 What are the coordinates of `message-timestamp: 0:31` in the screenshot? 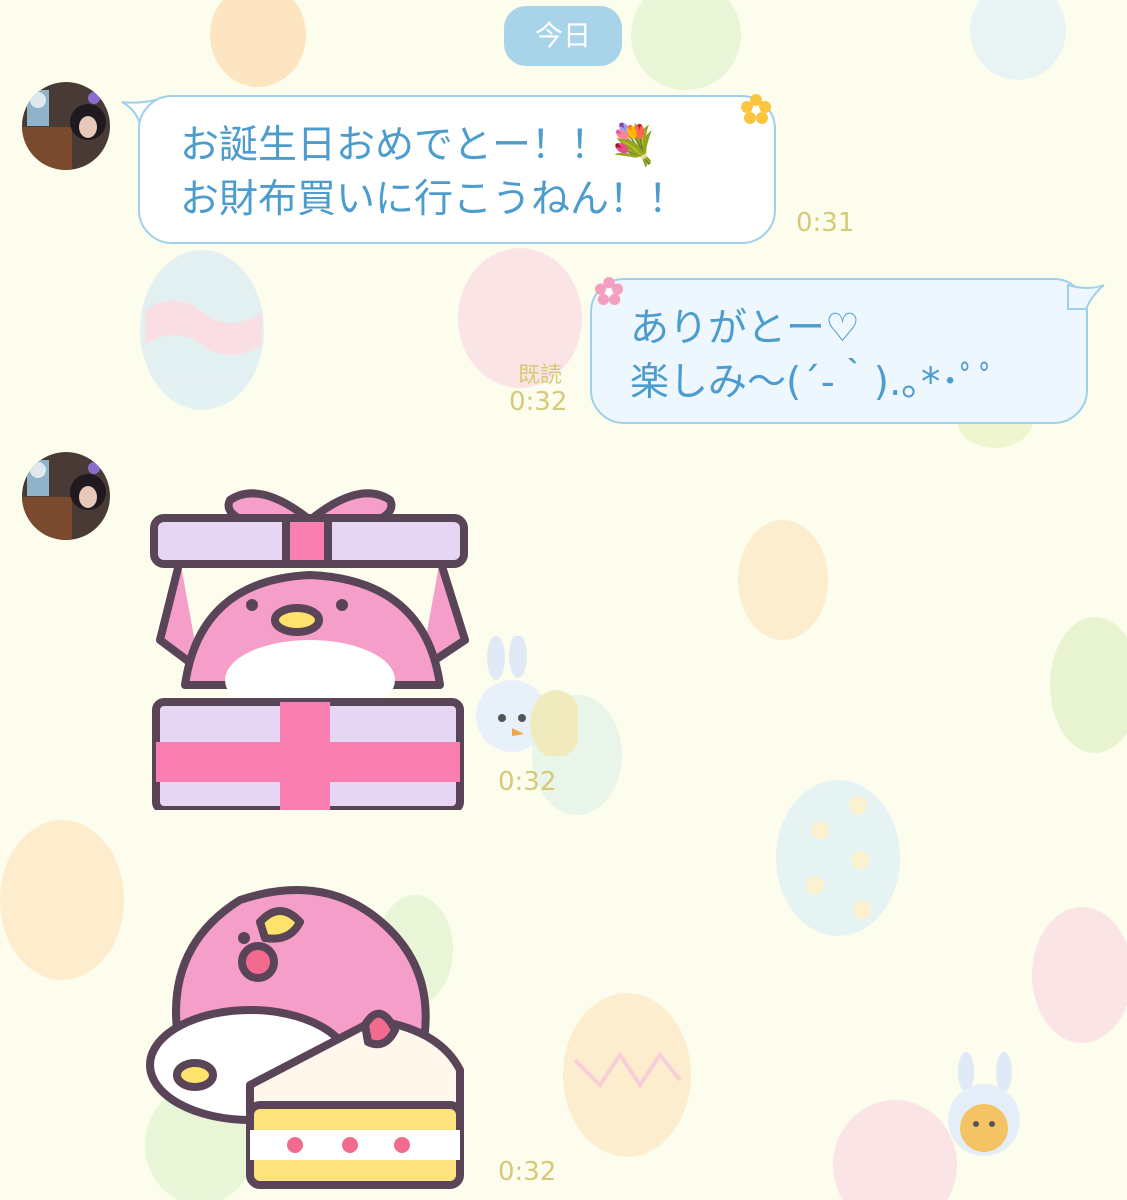 It's located at (825, 223).